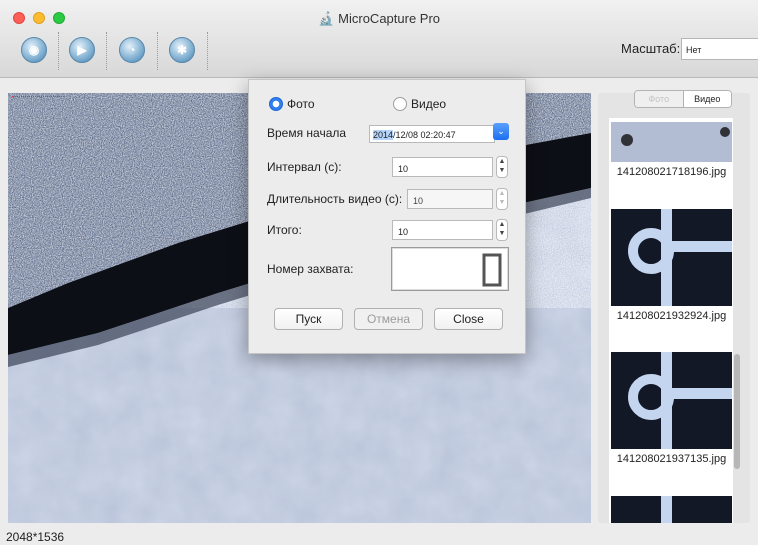  Describe the element at coordinates (326, 18) in the screenshot. I see `microscope-icon: 🔬` at that location.